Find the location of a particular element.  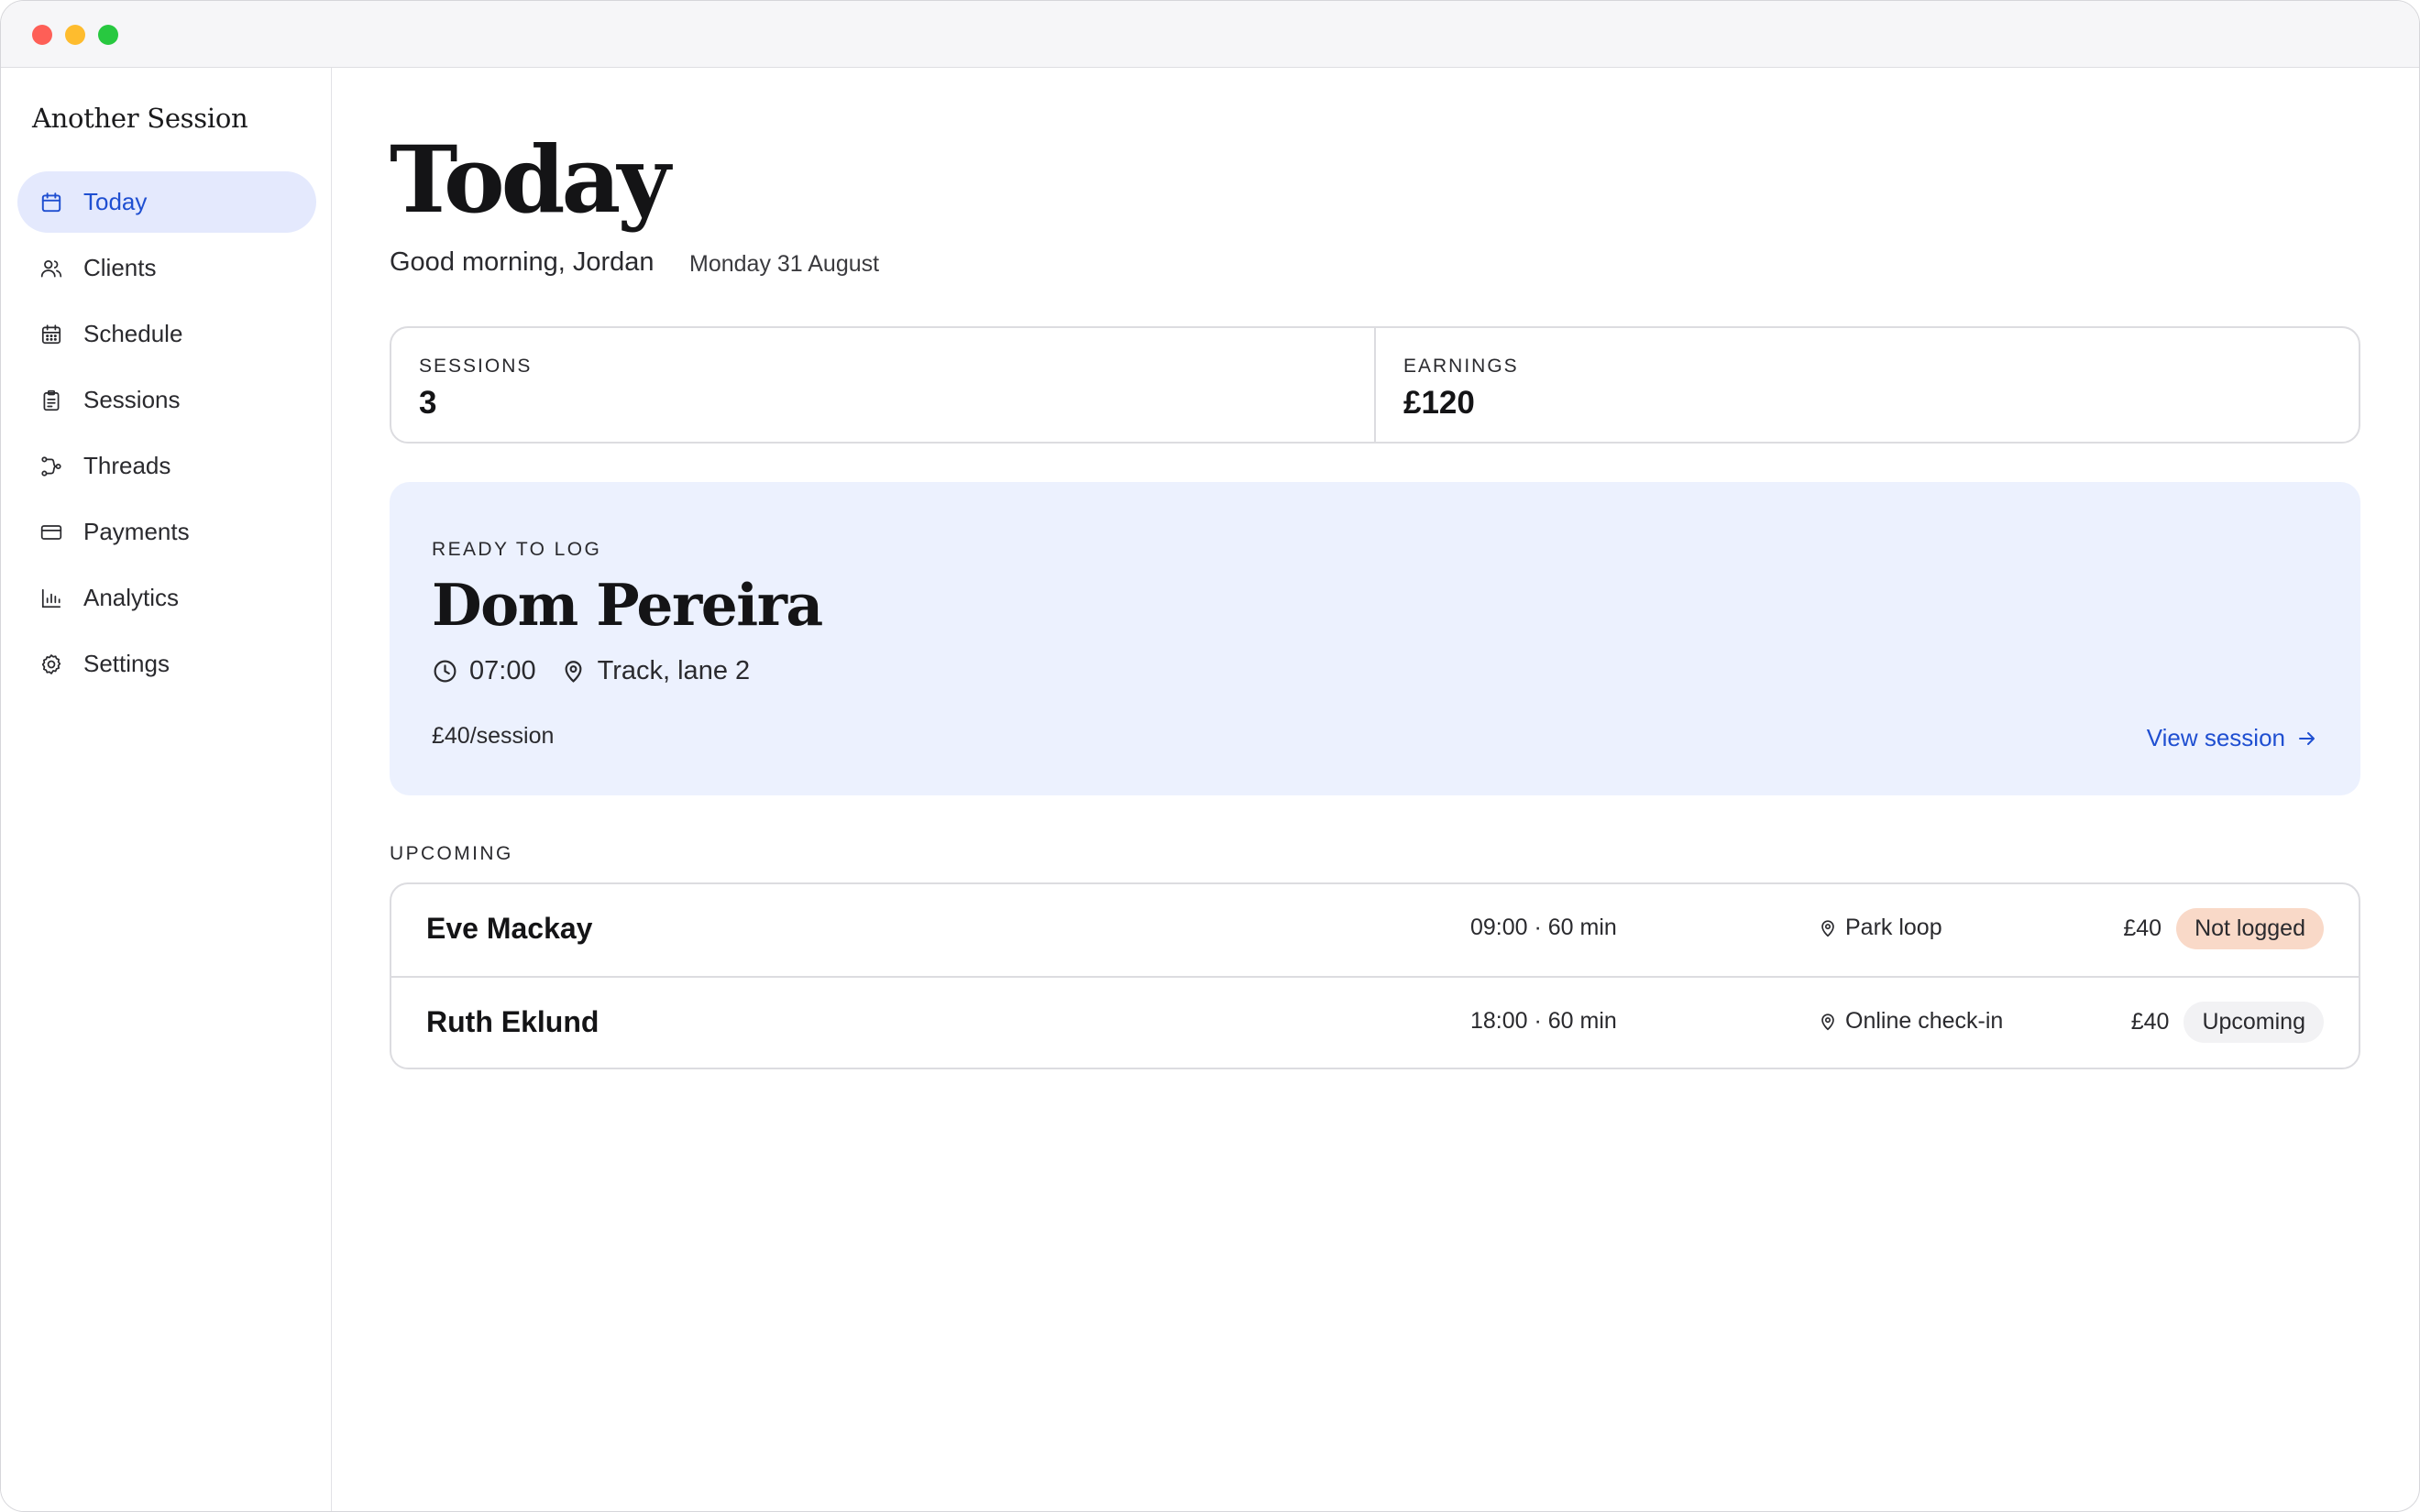

client-name: Eve Mackay is located at coordinates (509, 928).